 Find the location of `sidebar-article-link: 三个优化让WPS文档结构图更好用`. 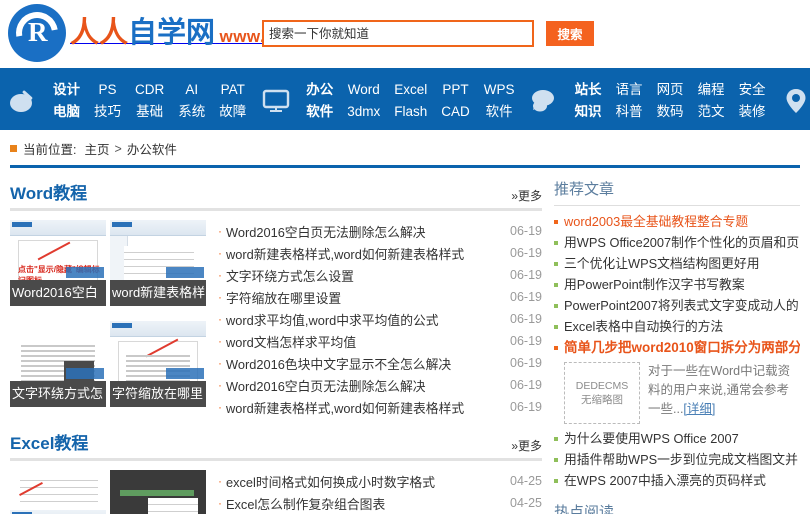

sidebar-article-link: 三个优化让WPS文档结构图更好用 is located at coordinates (662, 263).